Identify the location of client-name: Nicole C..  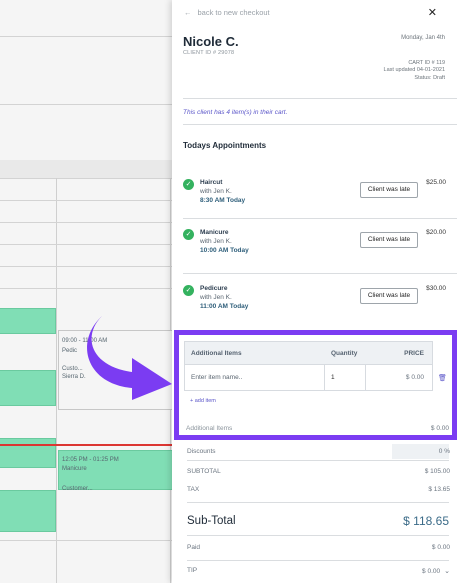
(211, 41).